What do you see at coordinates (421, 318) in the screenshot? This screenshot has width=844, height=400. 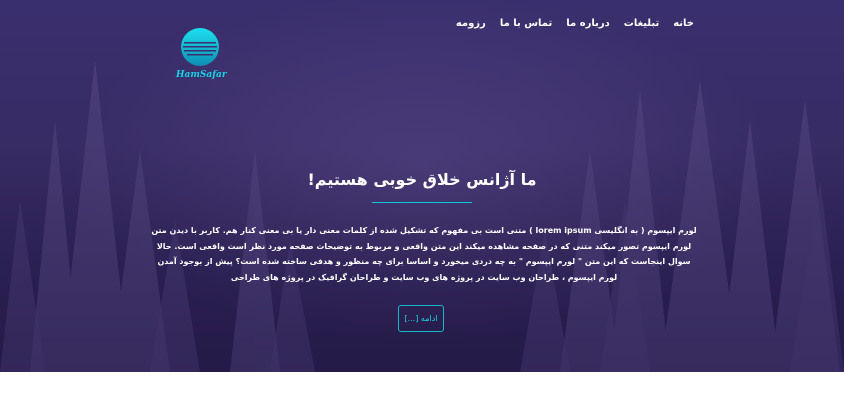 I see `read-more-button: ادامه [...]` at bounding box center [421, 318].